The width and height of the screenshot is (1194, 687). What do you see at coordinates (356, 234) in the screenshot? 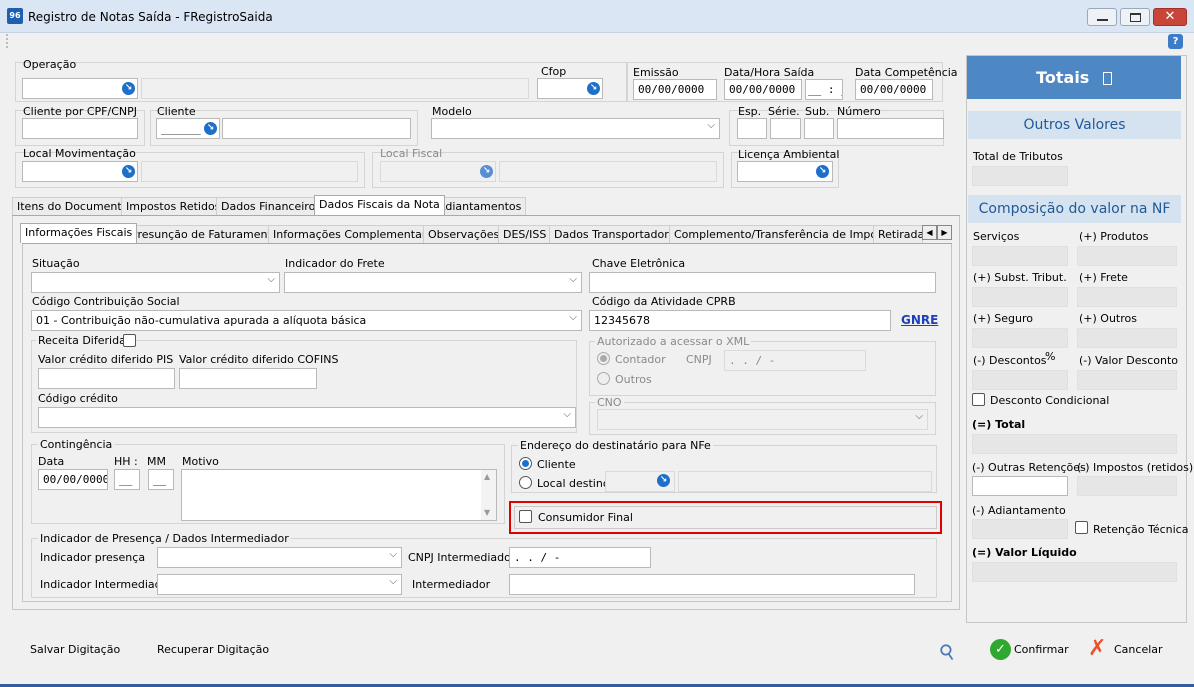
I see `tab-informacoes-complementares: Informações Complementares` at bounding box center [356, 234].